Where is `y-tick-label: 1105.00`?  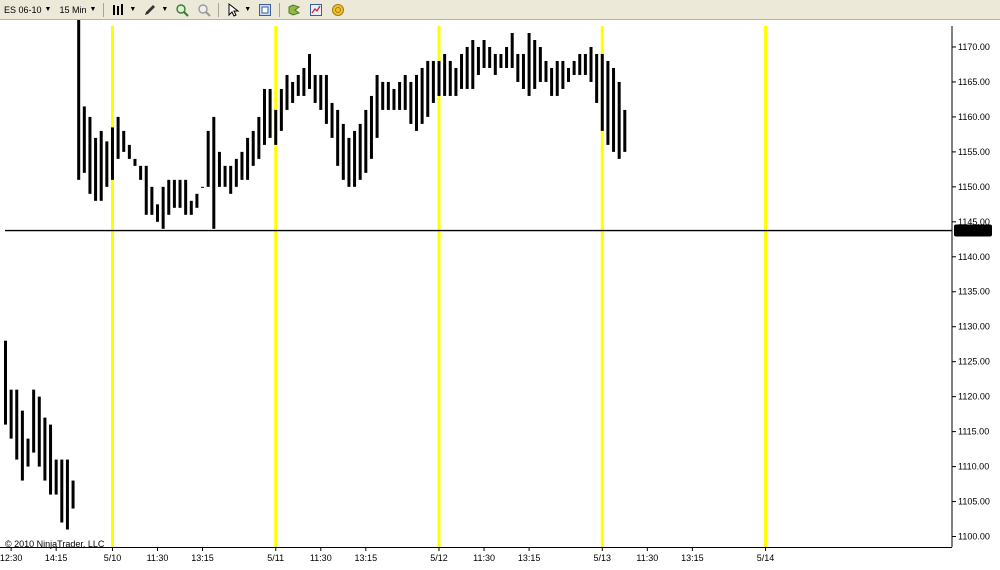 y-tick-label: 1105.00 is located at coordinates (974, 502).